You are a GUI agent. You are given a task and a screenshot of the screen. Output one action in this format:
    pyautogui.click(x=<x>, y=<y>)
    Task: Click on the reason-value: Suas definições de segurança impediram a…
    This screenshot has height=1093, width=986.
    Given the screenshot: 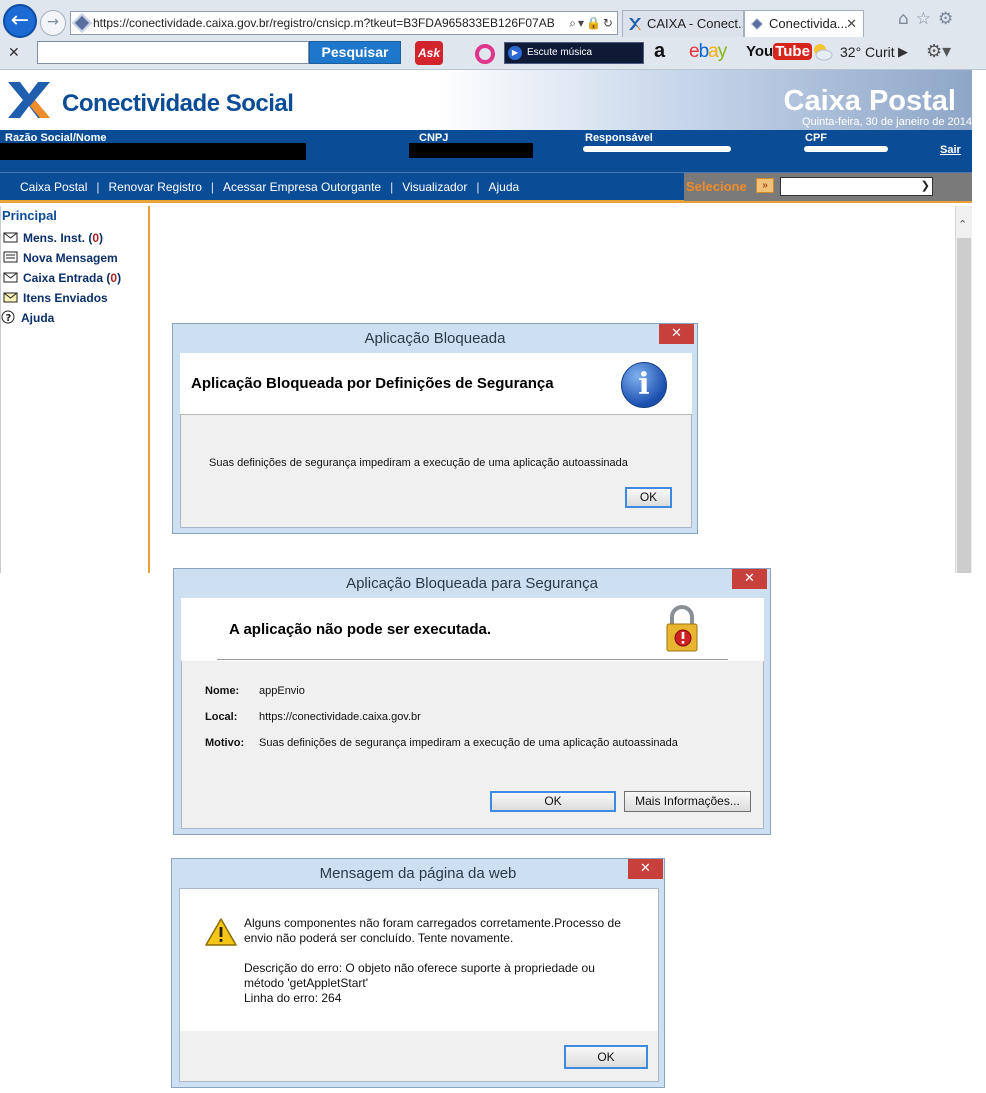 What is the action you would take?
    pyautogui.click(x=468, y=743)
    